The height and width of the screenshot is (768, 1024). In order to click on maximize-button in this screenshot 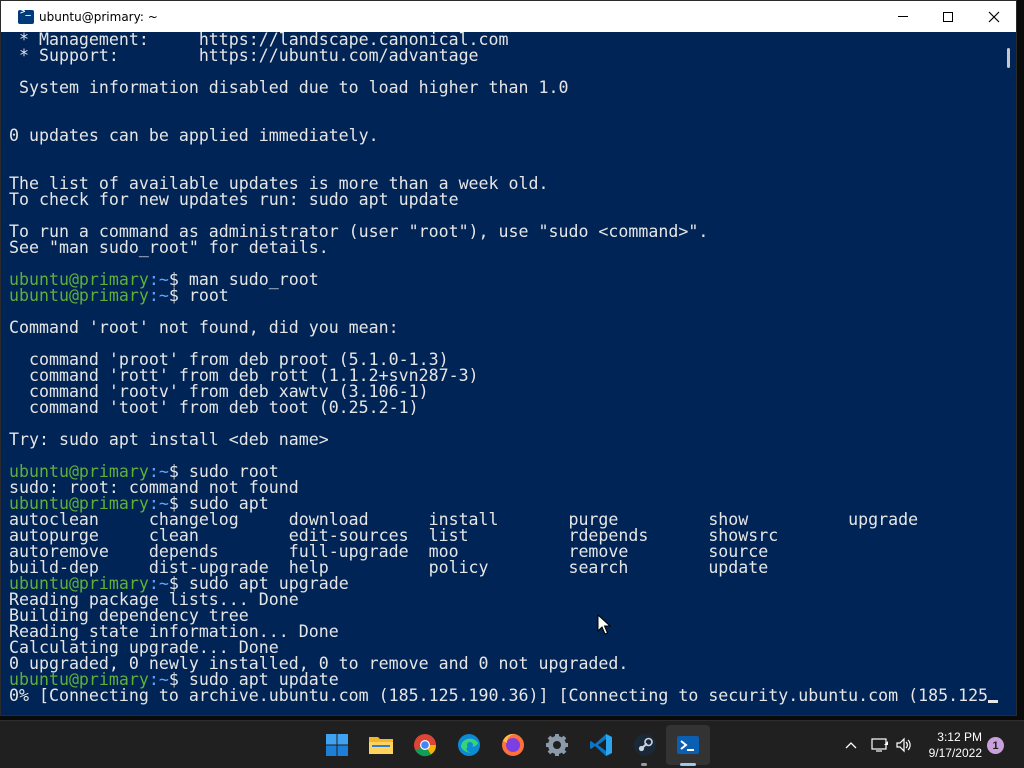, I will do `click(948, 16)`.